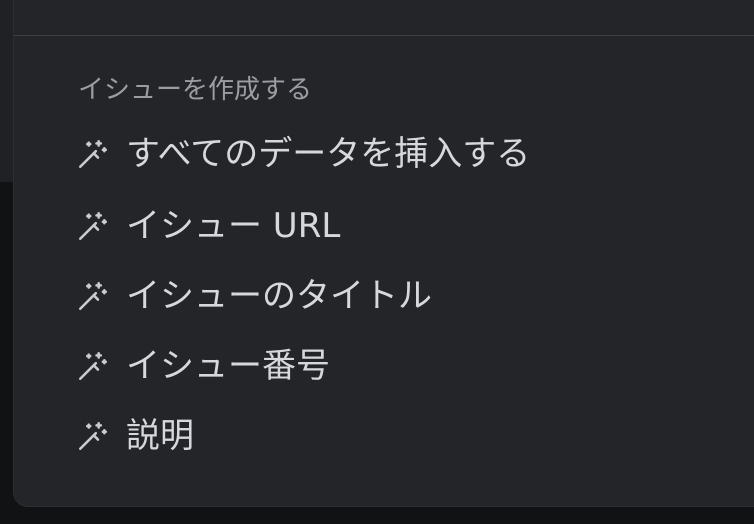  I want to click on menu-divider, so click(384, 35).